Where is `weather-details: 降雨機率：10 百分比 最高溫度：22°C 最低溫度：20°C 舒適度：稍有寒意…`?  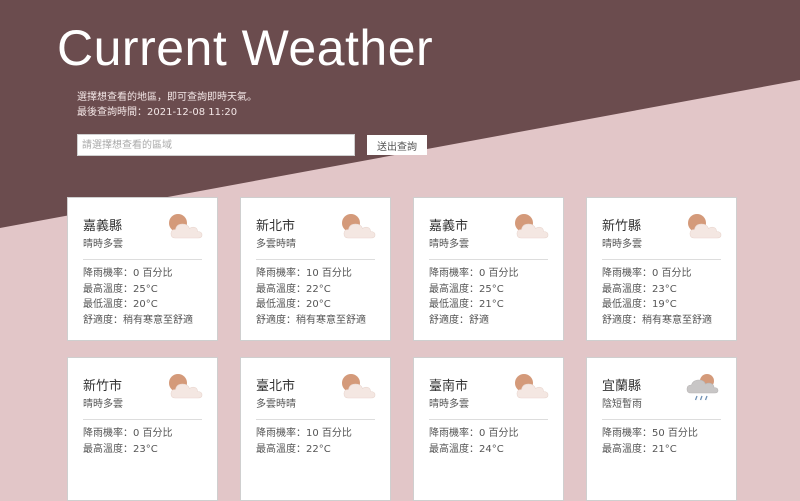 weather-details: 降雨機率：10 百分比 最高溫度：22°C 最低溫度：20°C 舒適度：稍有寒意… is located at coordinates (311, 297).